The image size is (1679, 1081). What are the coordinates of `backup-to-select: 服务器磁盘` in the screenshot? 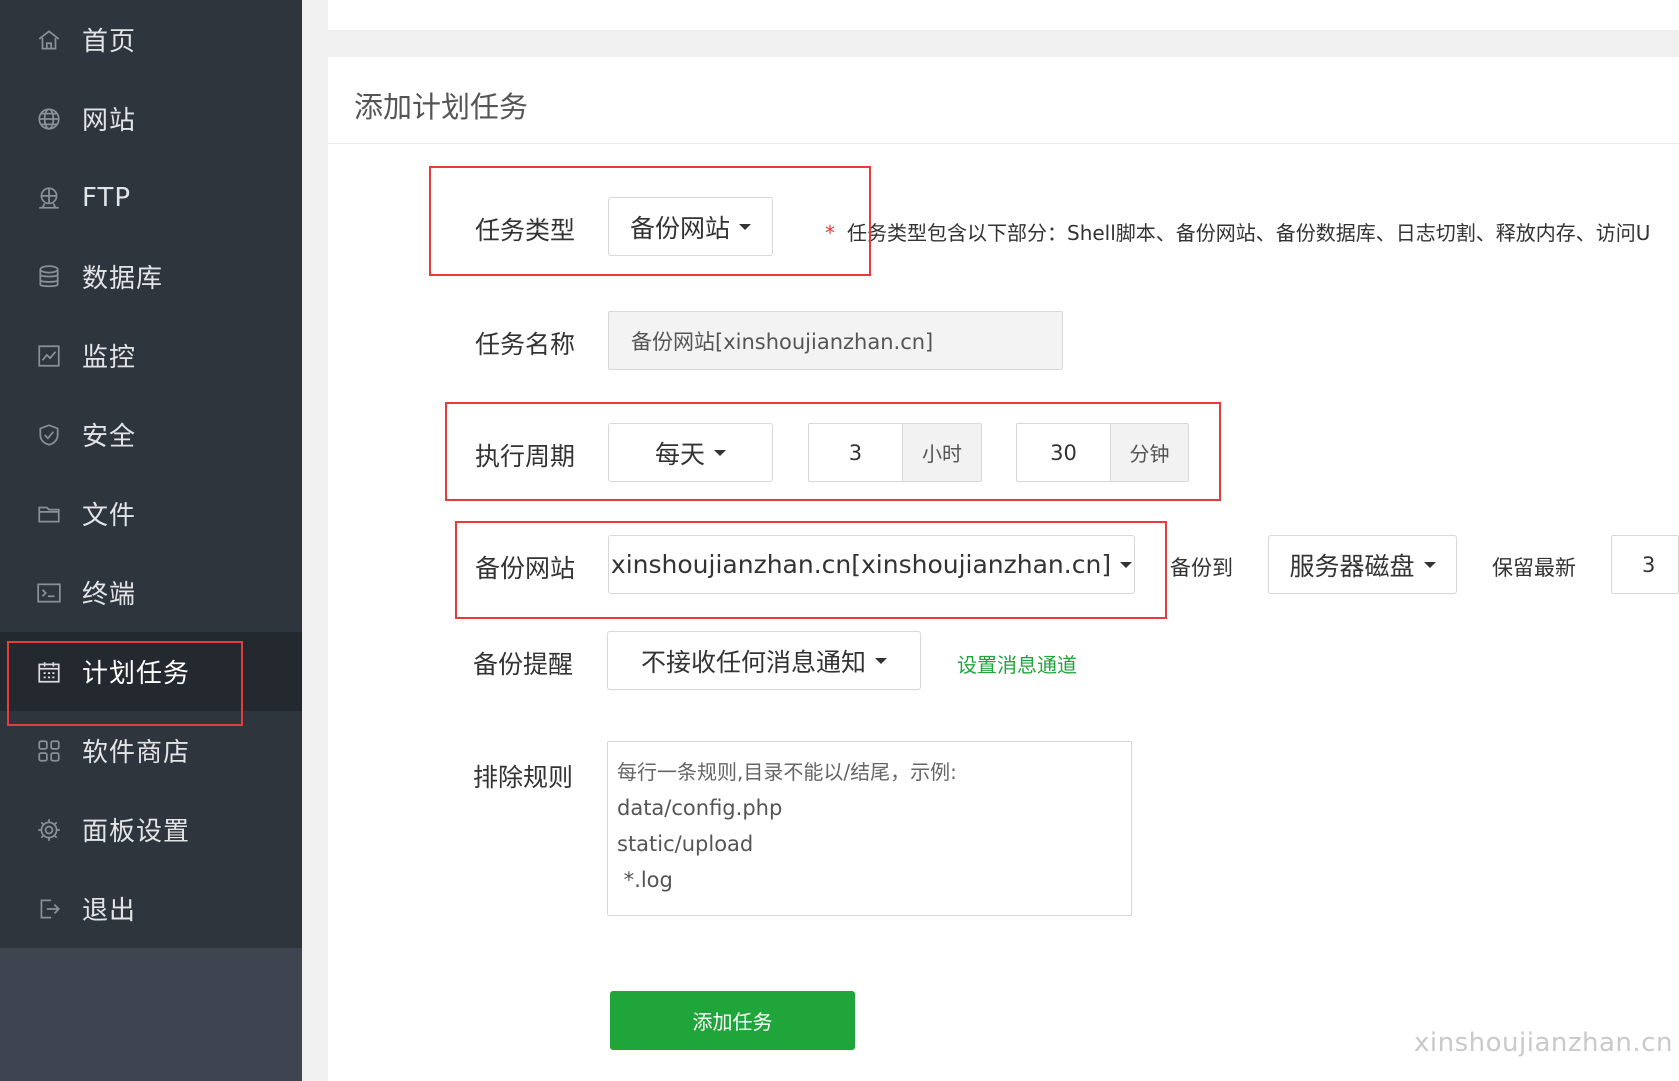 It's located at (1362, 564).